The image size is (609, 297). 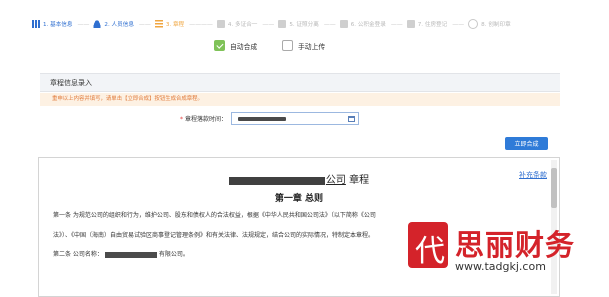 I want to click on step-articles: 3. 章程 — — — —, so click(x=185, y=24).